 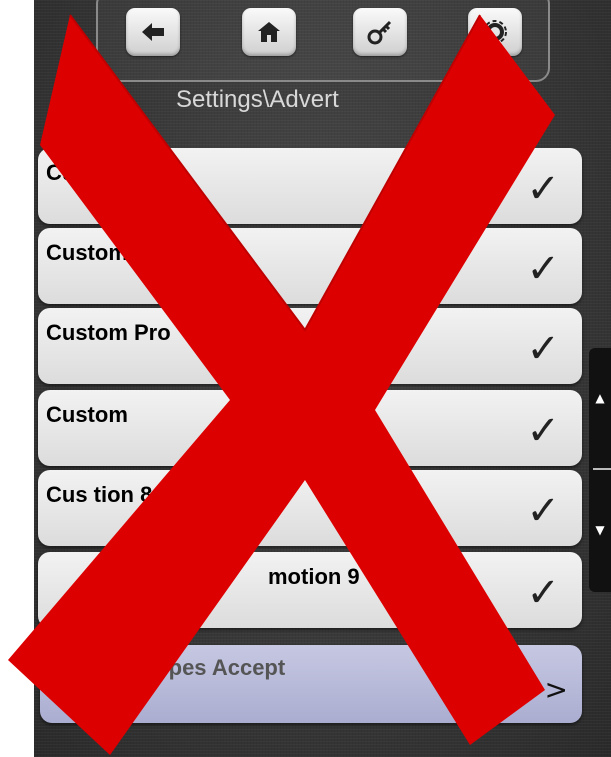 What do you see at coordinates (108, 332) in the screenshot?
I see `list-item-label: Custom Pro` at bounding box center [108, 332].